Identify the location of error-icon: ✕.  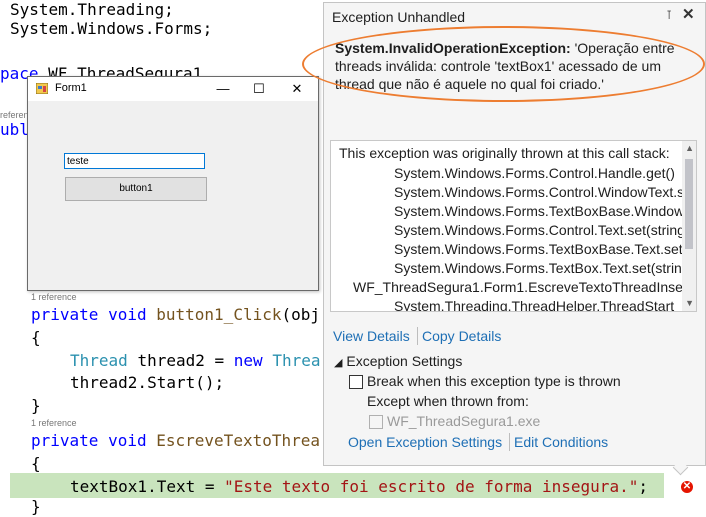
(687, 487).